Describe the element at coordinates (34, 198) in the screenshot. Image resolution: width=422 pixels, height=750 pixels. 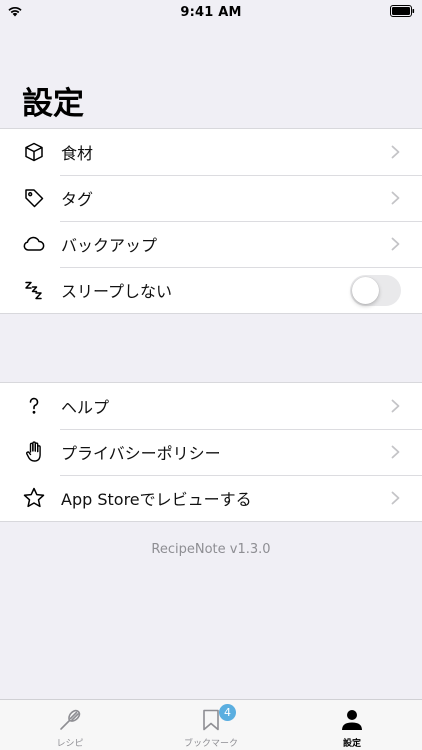
I see `tag-icon` at that location.